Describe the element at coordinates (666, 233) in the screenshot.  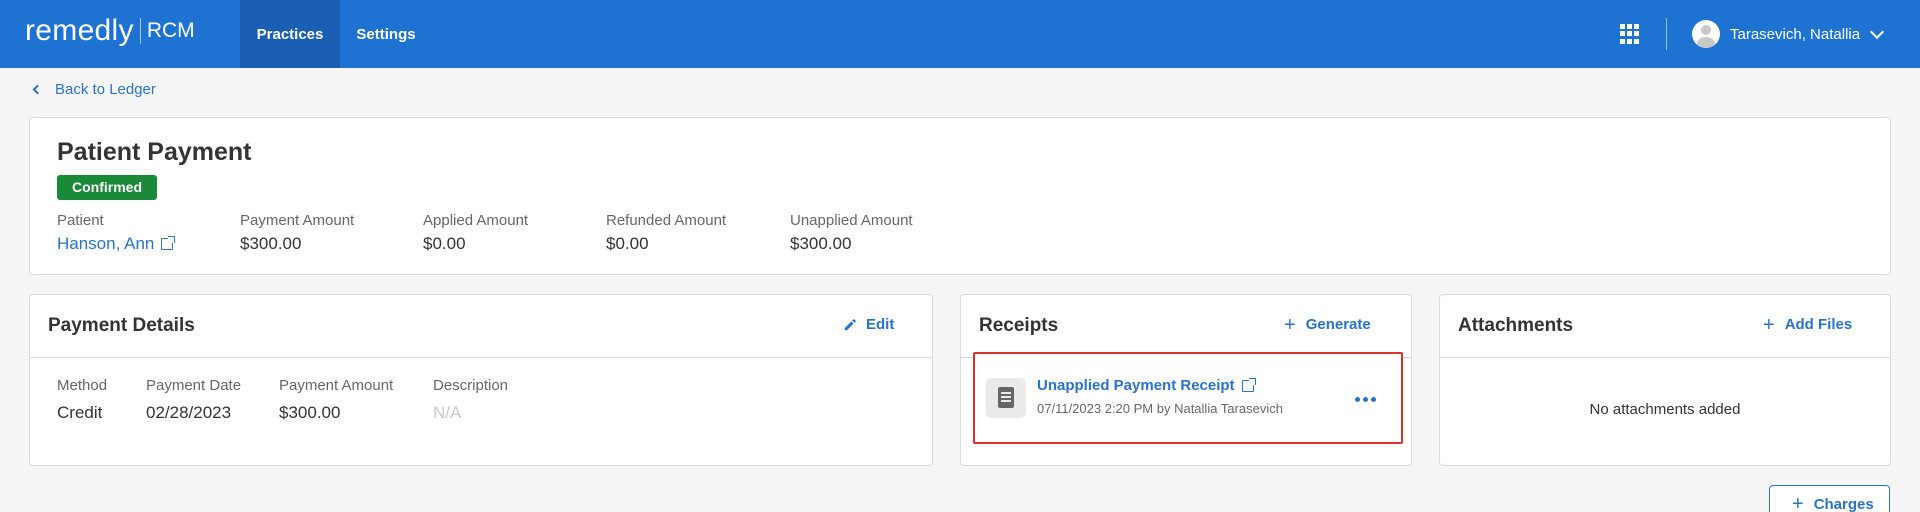
I see `refunded-amount-field: Refunded Amount $0.00` at that location.